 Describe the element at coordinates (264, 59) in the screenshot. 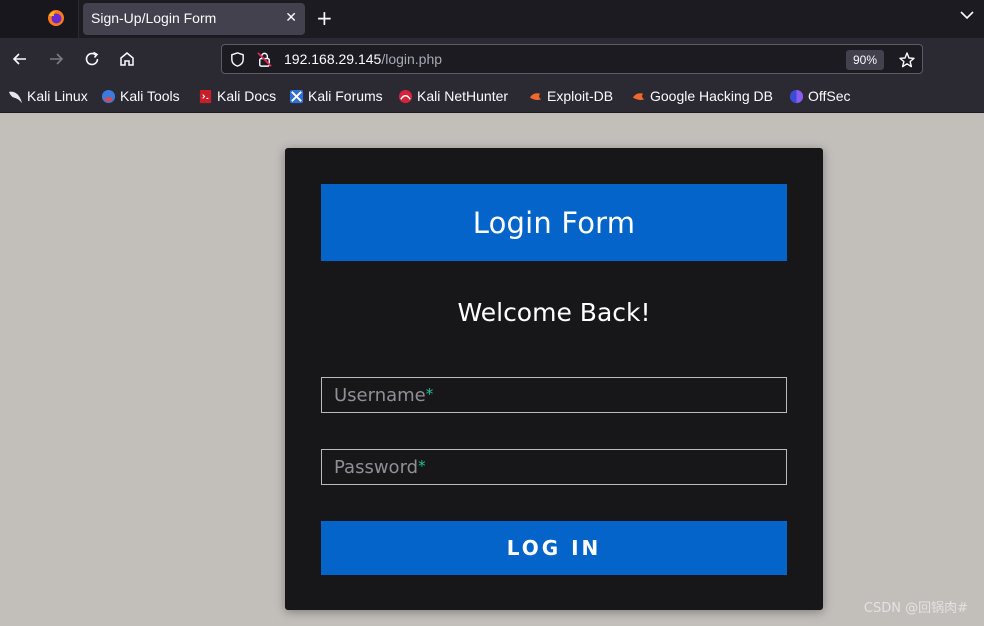

I see `insecure-lock-icon` at that location.